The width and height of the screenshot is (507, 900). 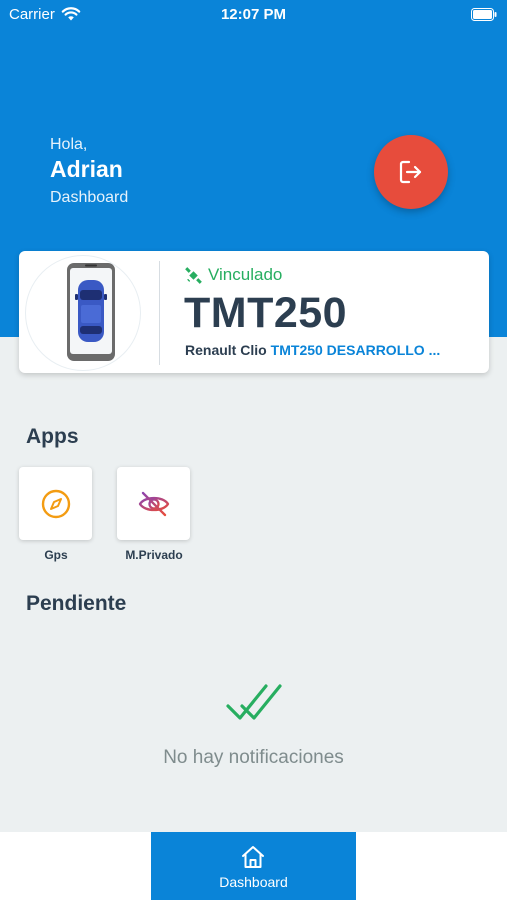 I want to click on tab-dashboard: Dashboard, so click(x=253, y=866).